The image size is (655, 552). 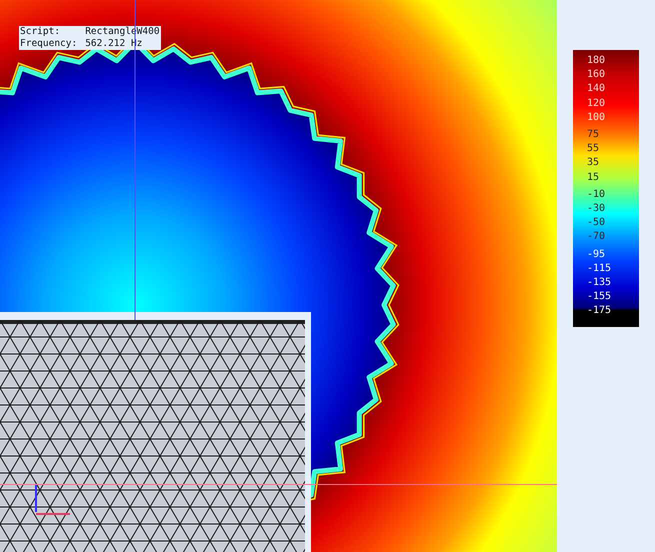 What do you see at coordinates (49, 44) in the screenshot?
I see `info-label: Frequency:` at bounding box center [49, 44].